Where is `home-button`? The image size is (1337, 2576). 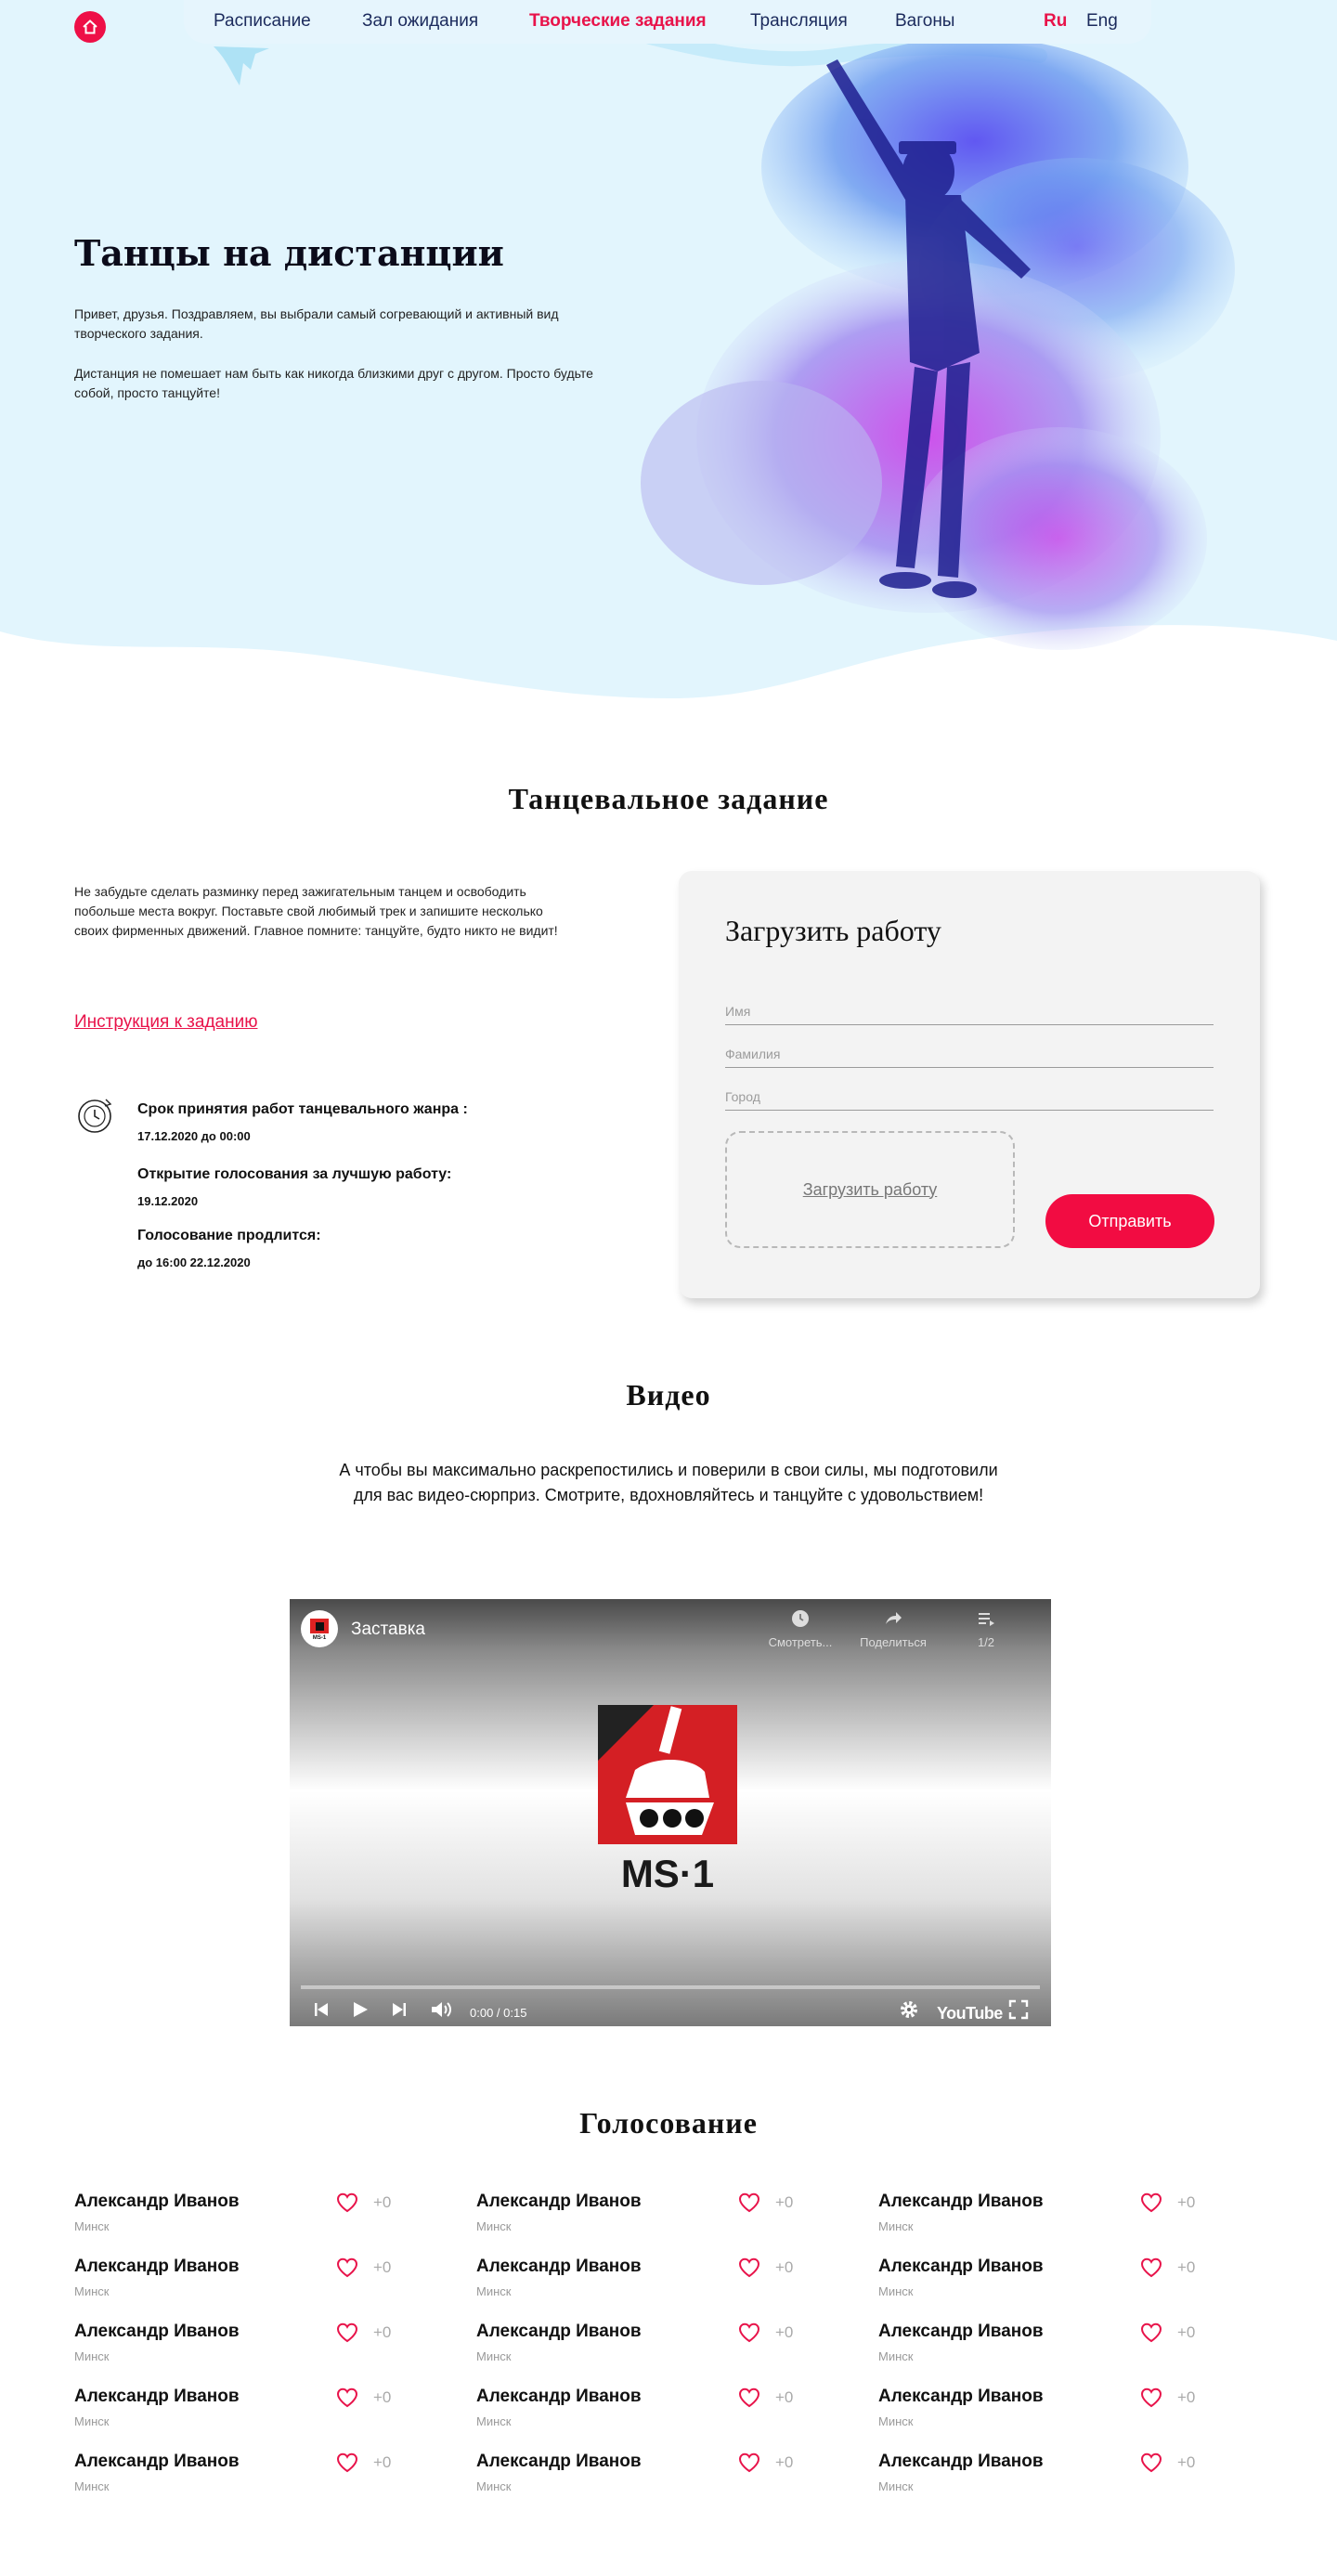
home-button is located at coordinates (90, 27).